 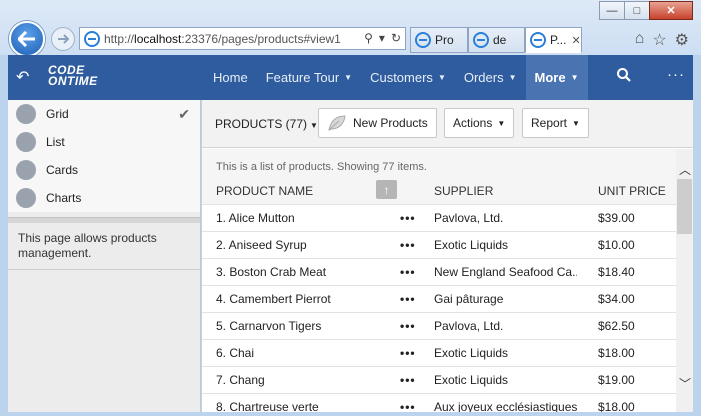 I want to click on forward-button, so click(x=63, y=39).